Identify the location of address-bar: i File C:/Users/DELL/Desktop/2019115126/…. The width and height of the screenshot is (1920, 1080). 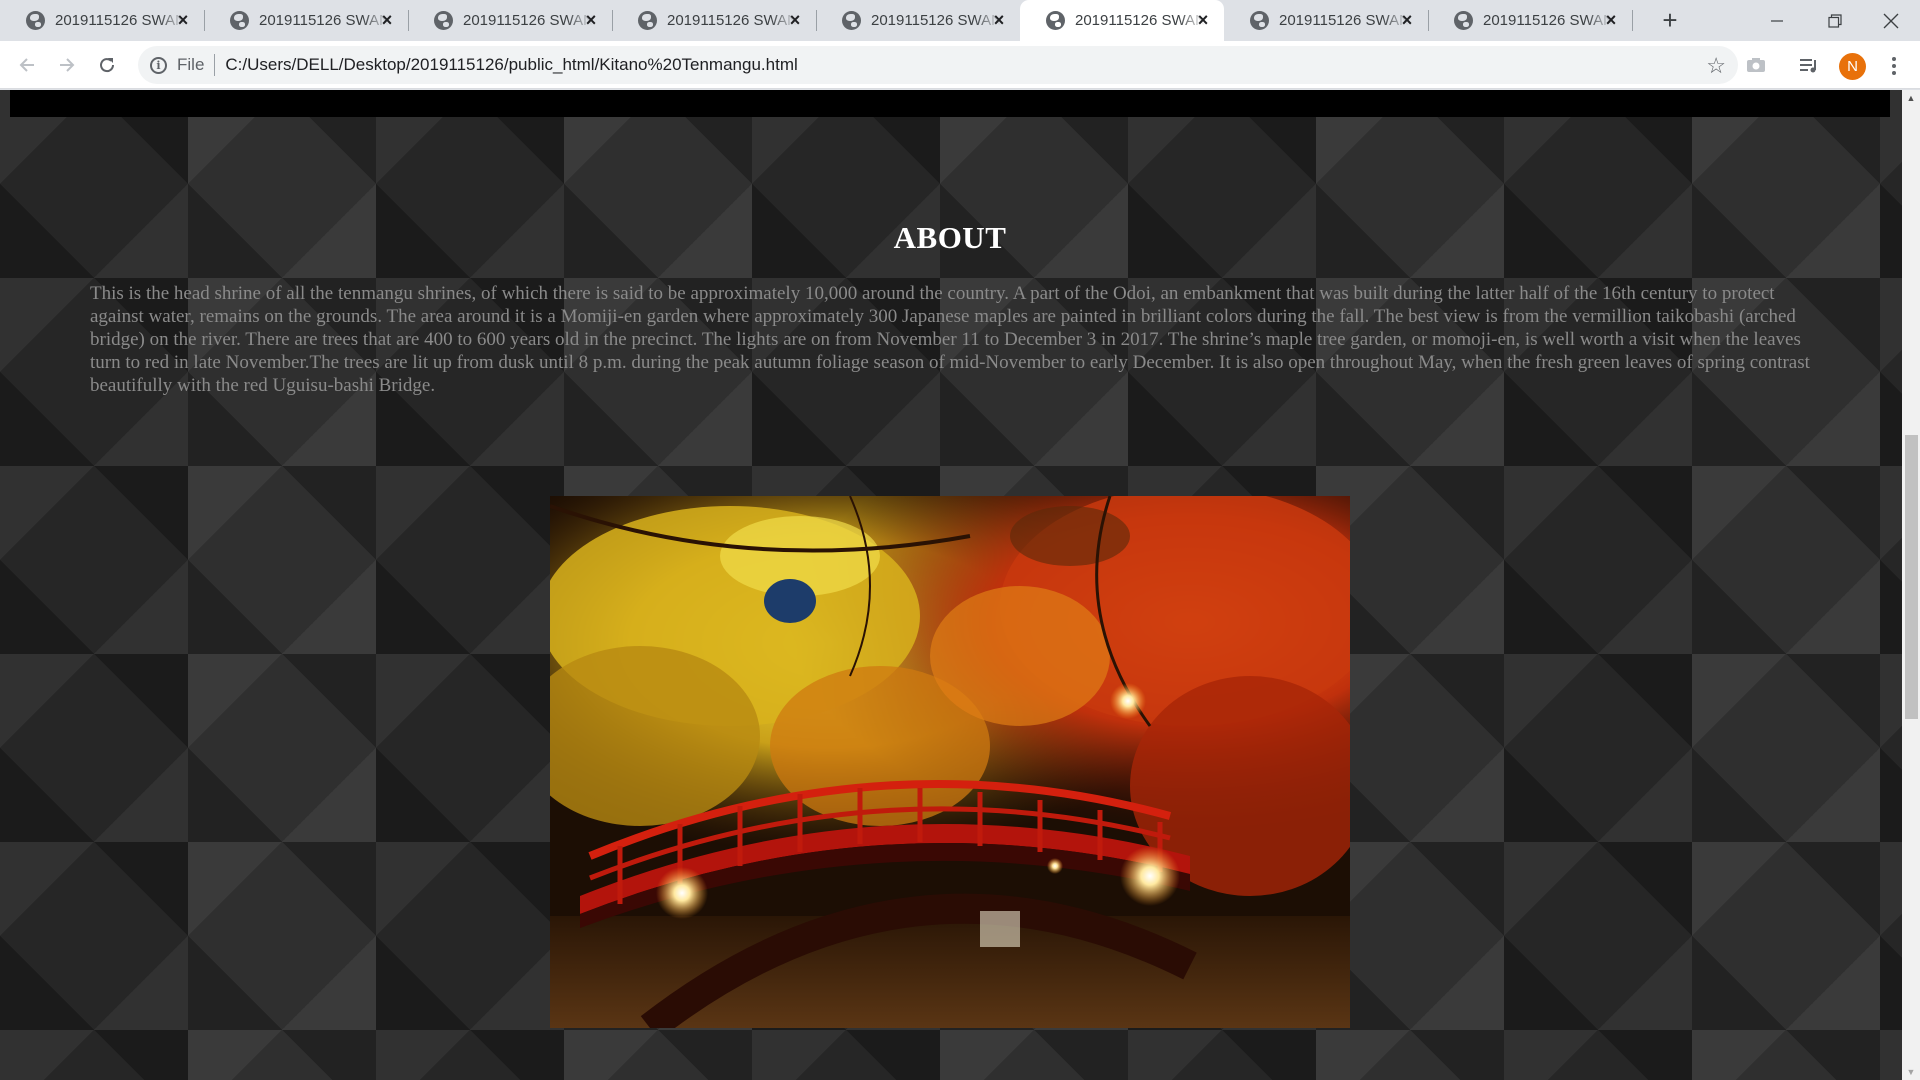
(938, 65).